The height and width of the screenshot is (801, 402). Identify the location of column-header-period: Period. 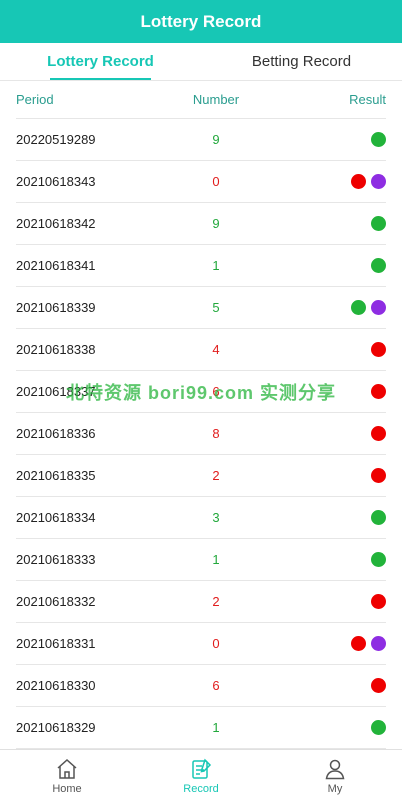
(35, 99).